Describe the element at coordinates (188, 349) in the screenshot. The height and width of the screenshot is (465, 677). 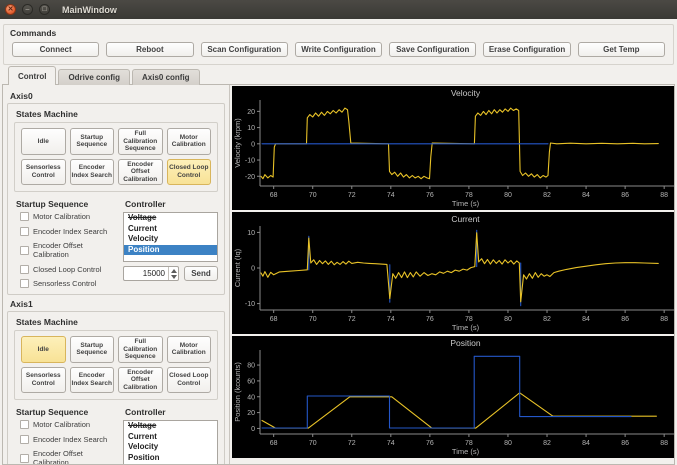
I see `axis1-motor-calibration-button: Motor Calibration` at that location.